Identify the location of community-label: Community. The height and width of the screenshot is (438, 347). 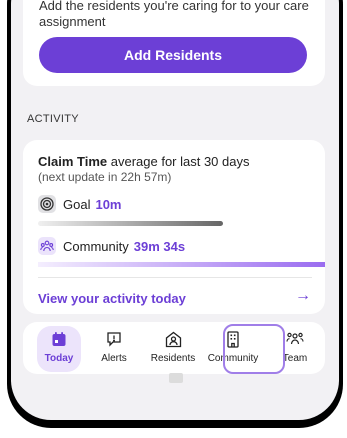
(96, 246).